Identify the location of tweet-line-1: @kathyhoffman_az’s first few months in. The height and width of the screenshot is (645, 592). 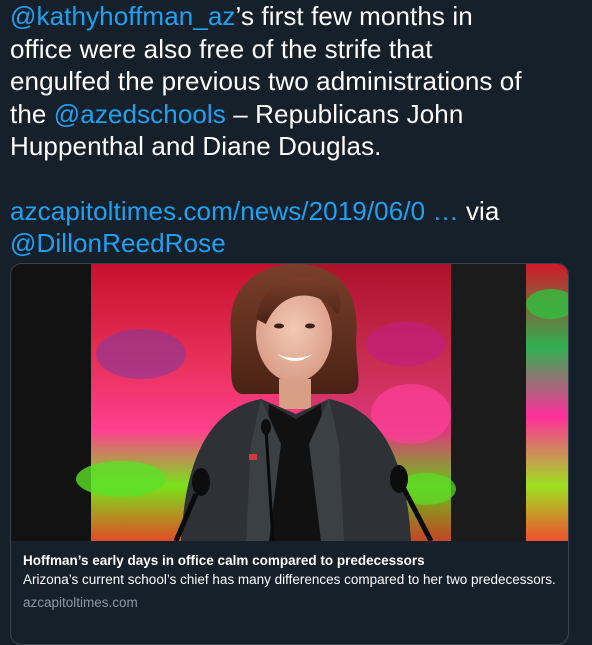
(297, 16).